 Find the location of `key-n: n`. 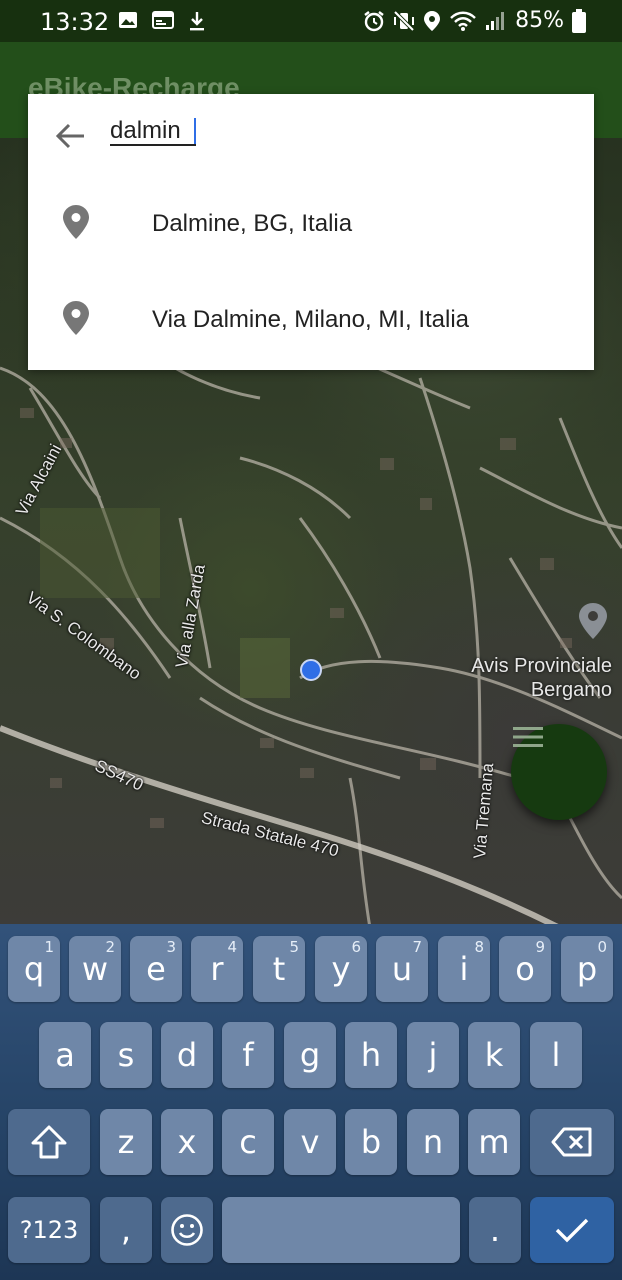

key-n: n is located at coordinates (433, 1142).